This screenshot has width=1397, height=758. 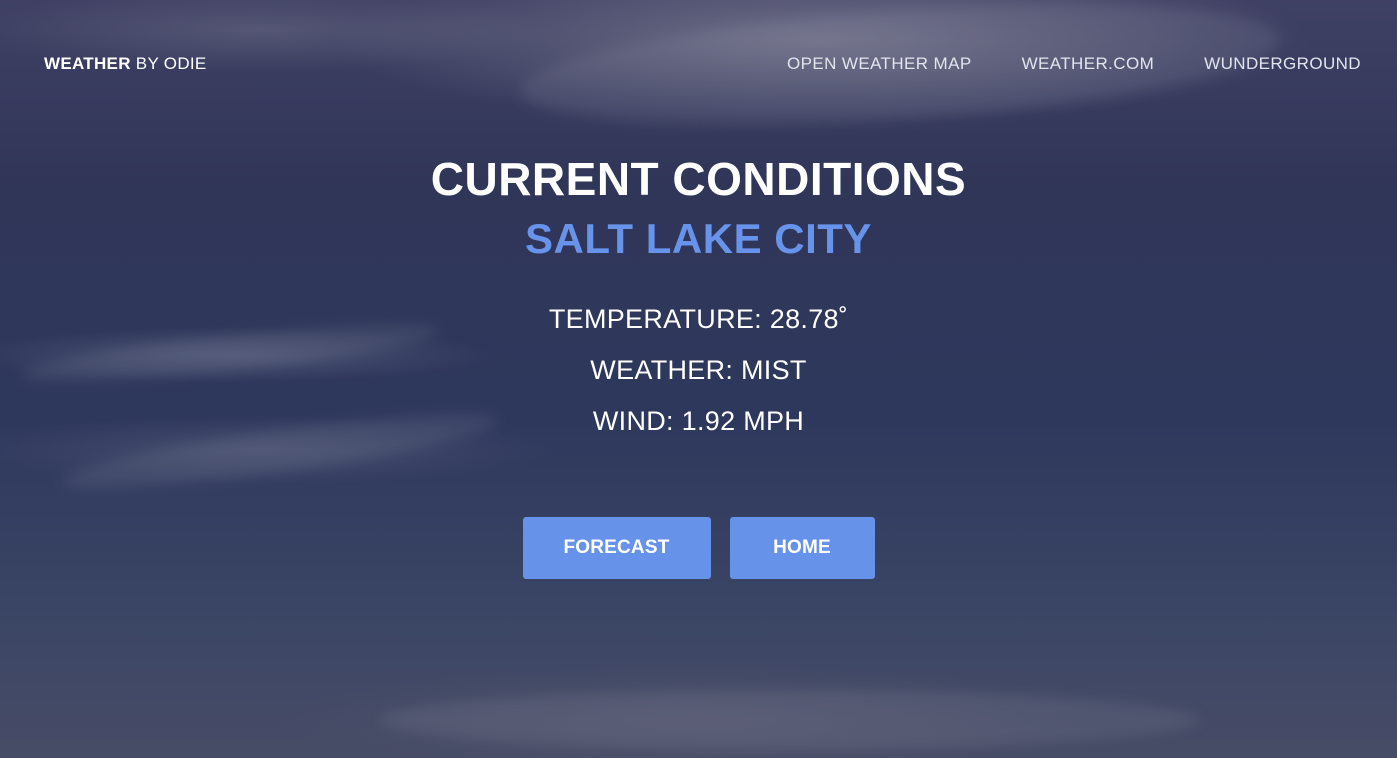 What do you see at coordinates (698, 421) in the screenshot?
I see `wind-readout: WIND: 1.92 MPH` at bounding box center [698, 421].